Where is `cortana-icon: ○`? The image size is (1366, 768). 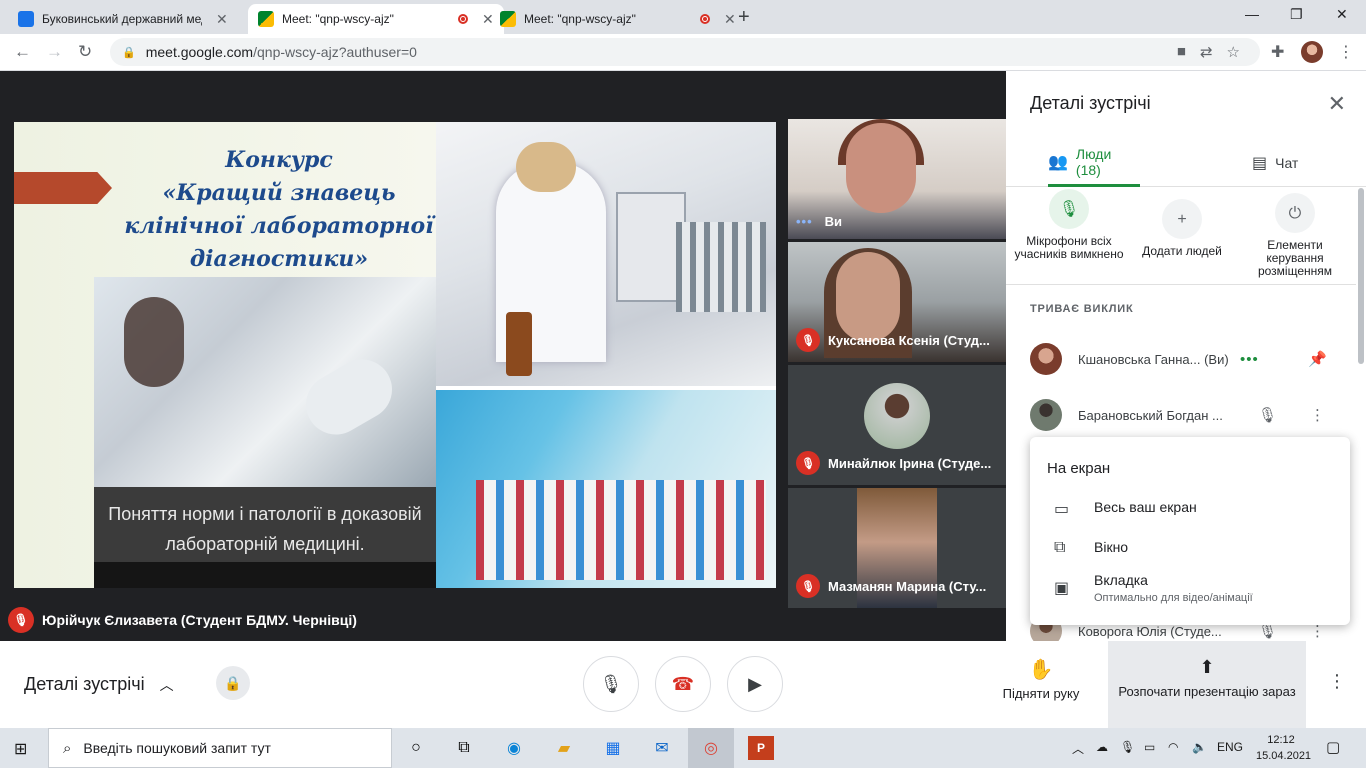
cortana-icon: ○ is located at coordinates (416, 748).